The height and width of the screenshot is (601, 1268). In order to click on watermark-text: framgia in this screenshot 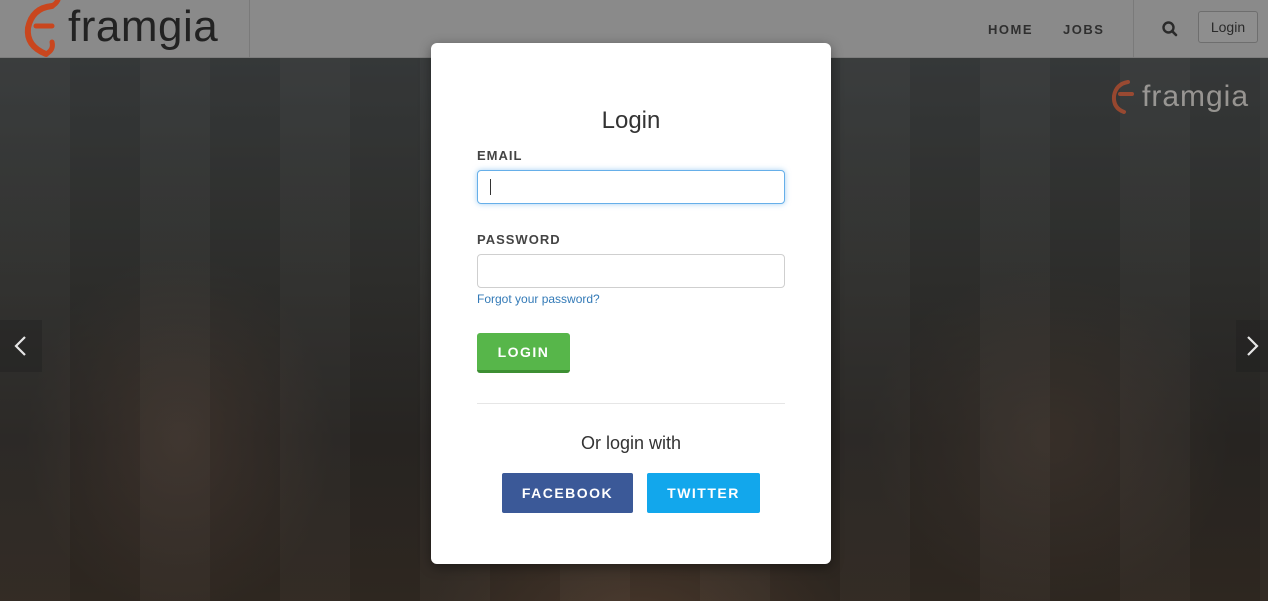, I will do `click(1196, 96)`.